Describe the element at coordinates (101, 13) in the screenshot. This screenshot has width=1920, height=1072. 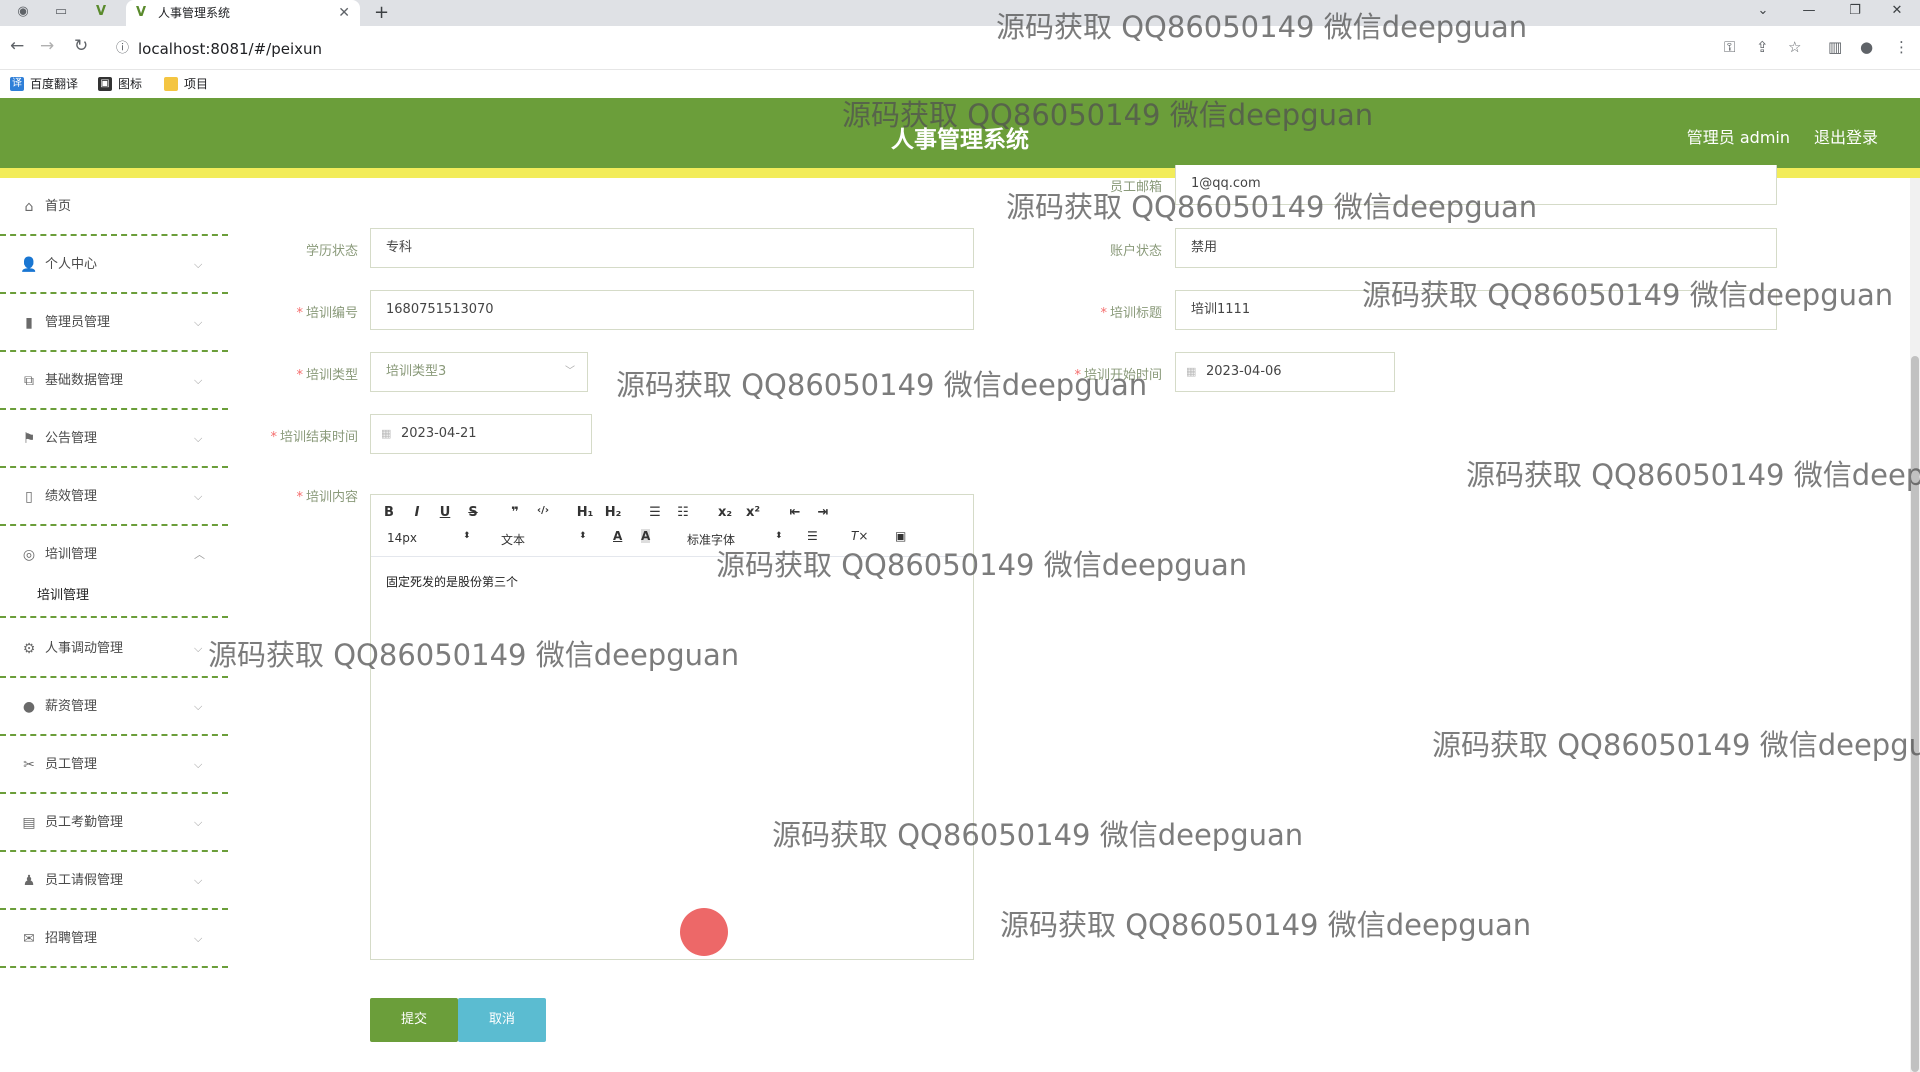
I see `vue-tab-icon: V` at that location.